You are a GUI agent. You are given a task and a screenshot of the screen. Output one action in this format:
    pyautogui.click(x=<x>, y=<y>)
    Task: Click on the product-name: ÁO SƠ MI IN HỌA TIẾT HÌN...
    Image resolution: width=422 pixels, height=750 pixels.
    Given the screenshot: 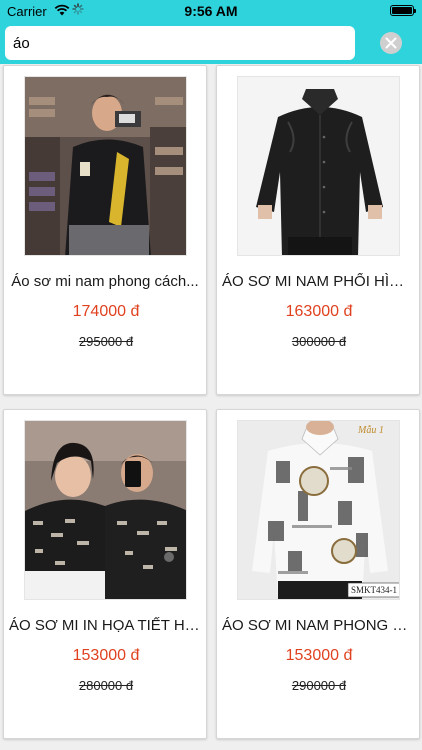 What is the action you would take?
    pyautogui.click(x=105, y=625)
    